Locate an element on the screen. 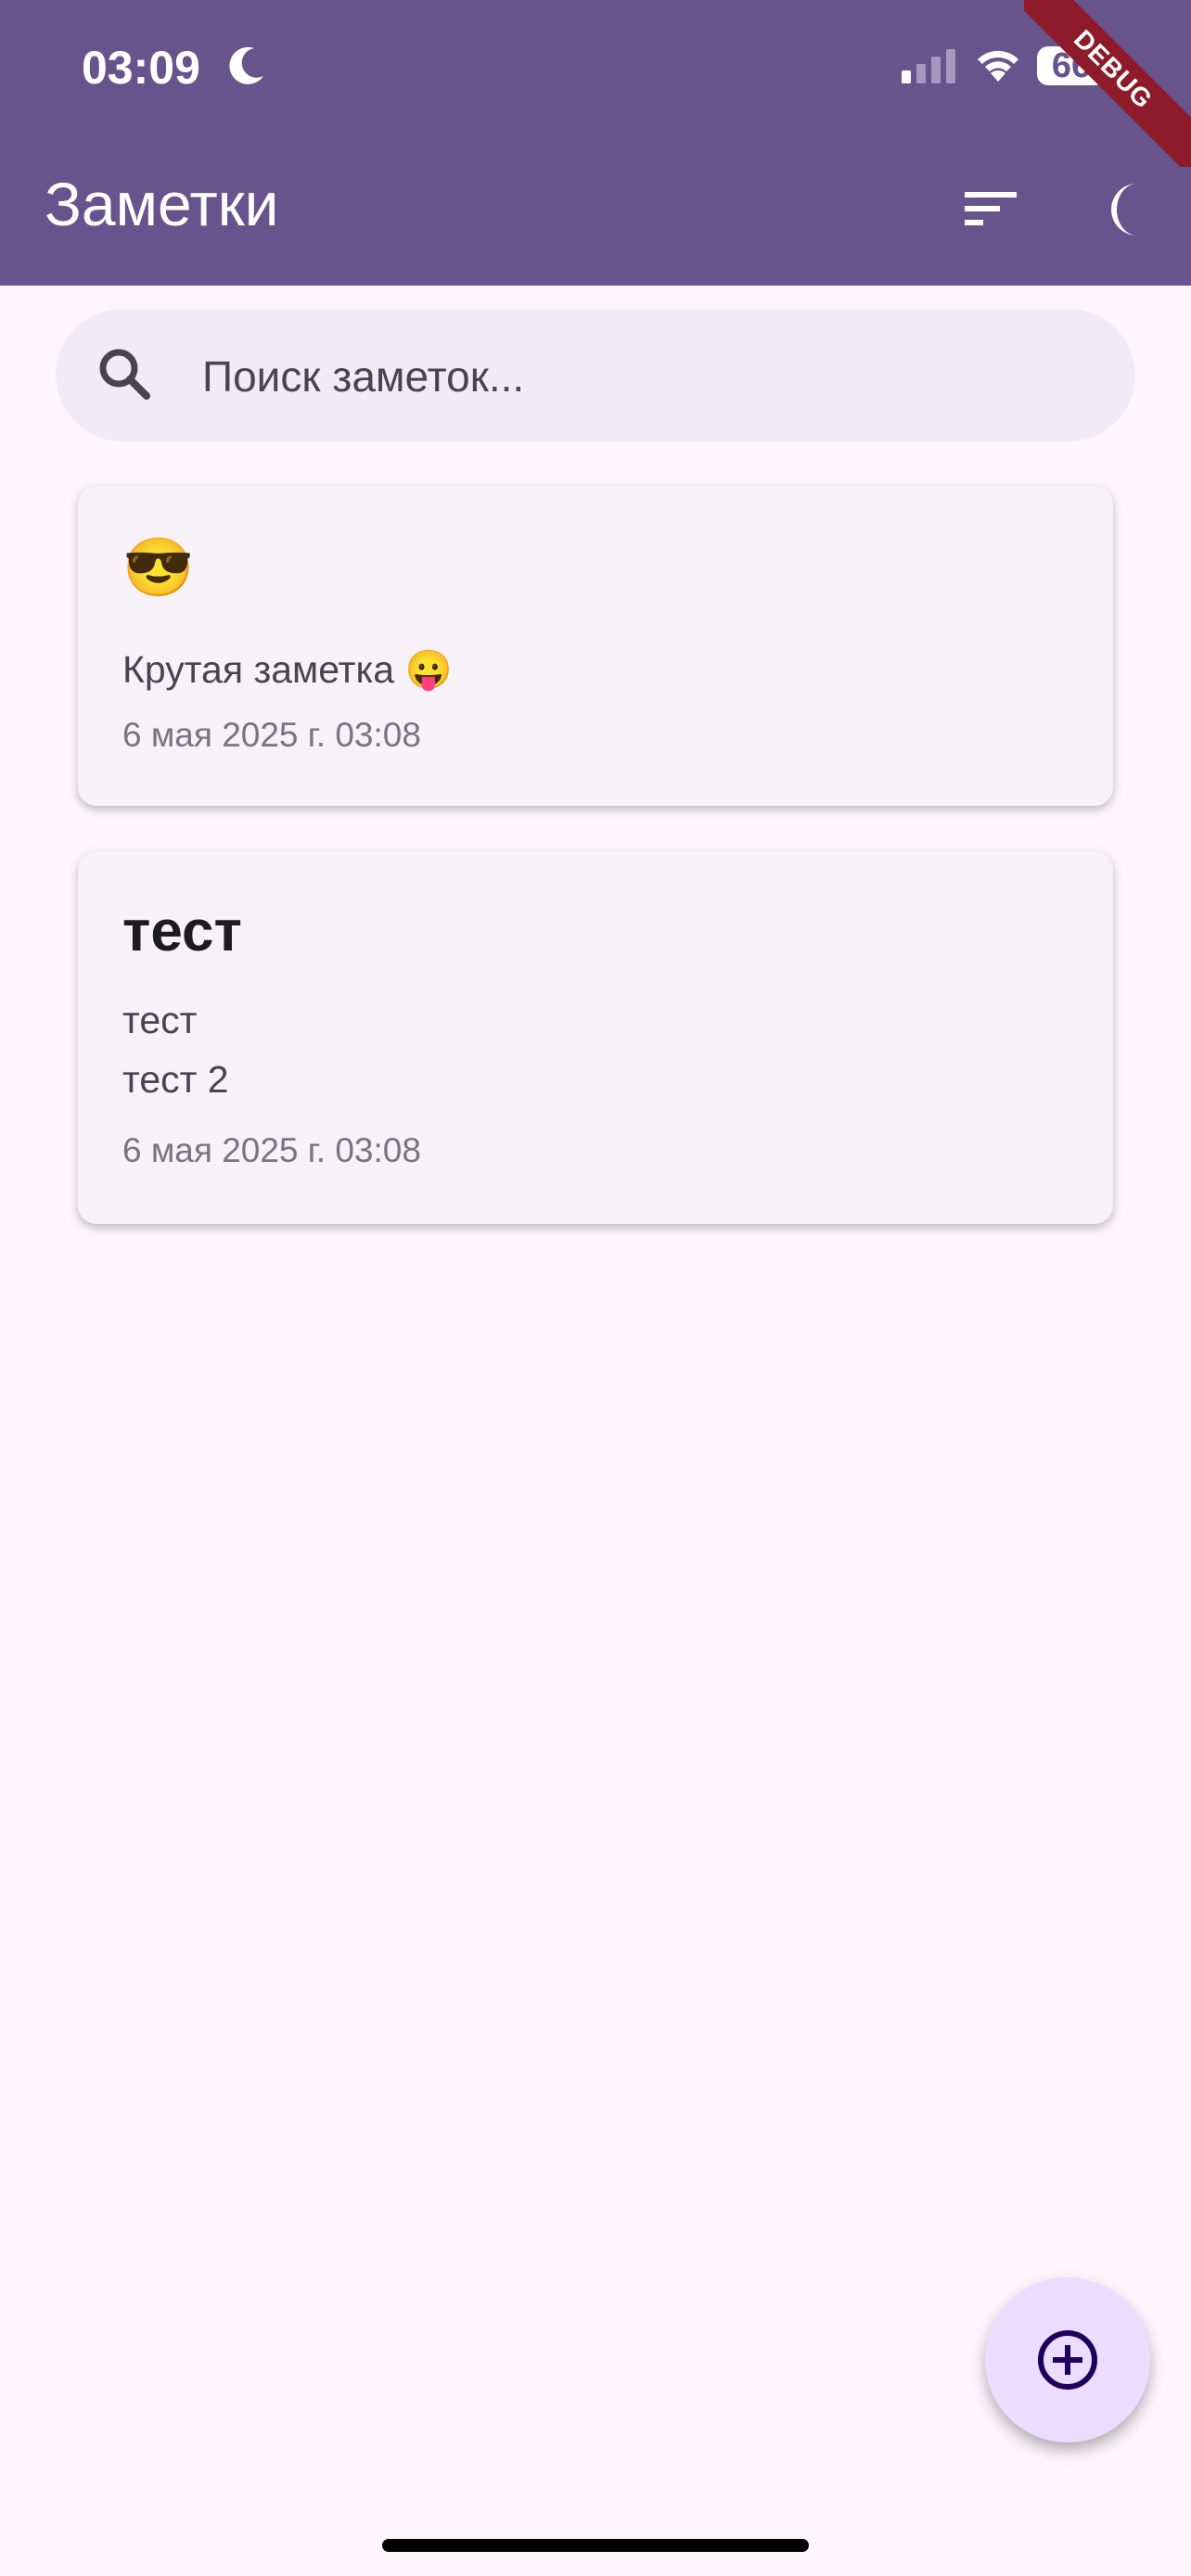  search-icon is located at coordinates (126, 376).